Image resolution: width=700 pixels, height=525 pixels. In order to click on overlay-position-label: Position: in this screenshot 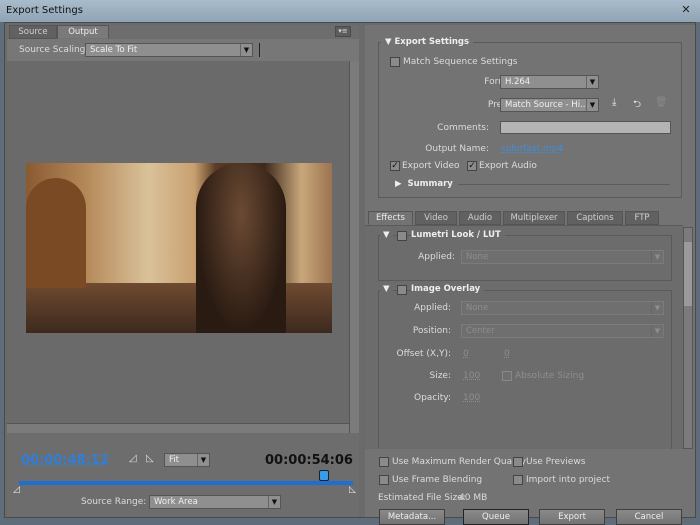, I will do `click(431, 331)`.